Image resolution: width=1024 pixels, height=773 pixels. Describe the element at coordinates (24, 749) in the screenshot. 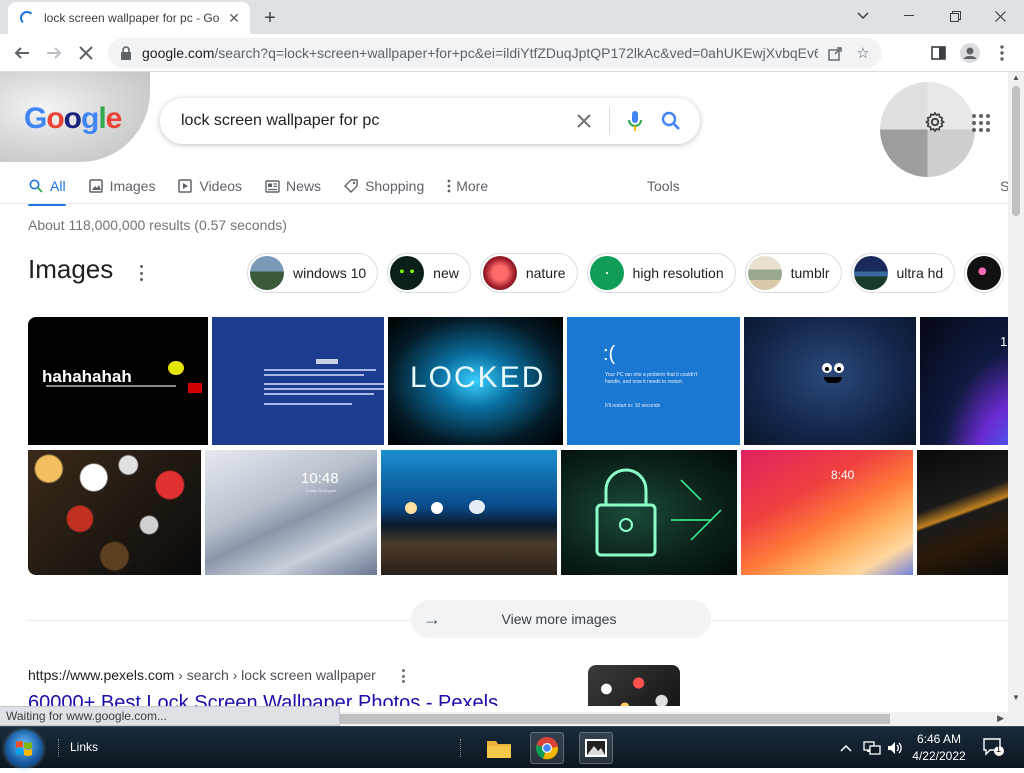

I see `start-button` at that location.